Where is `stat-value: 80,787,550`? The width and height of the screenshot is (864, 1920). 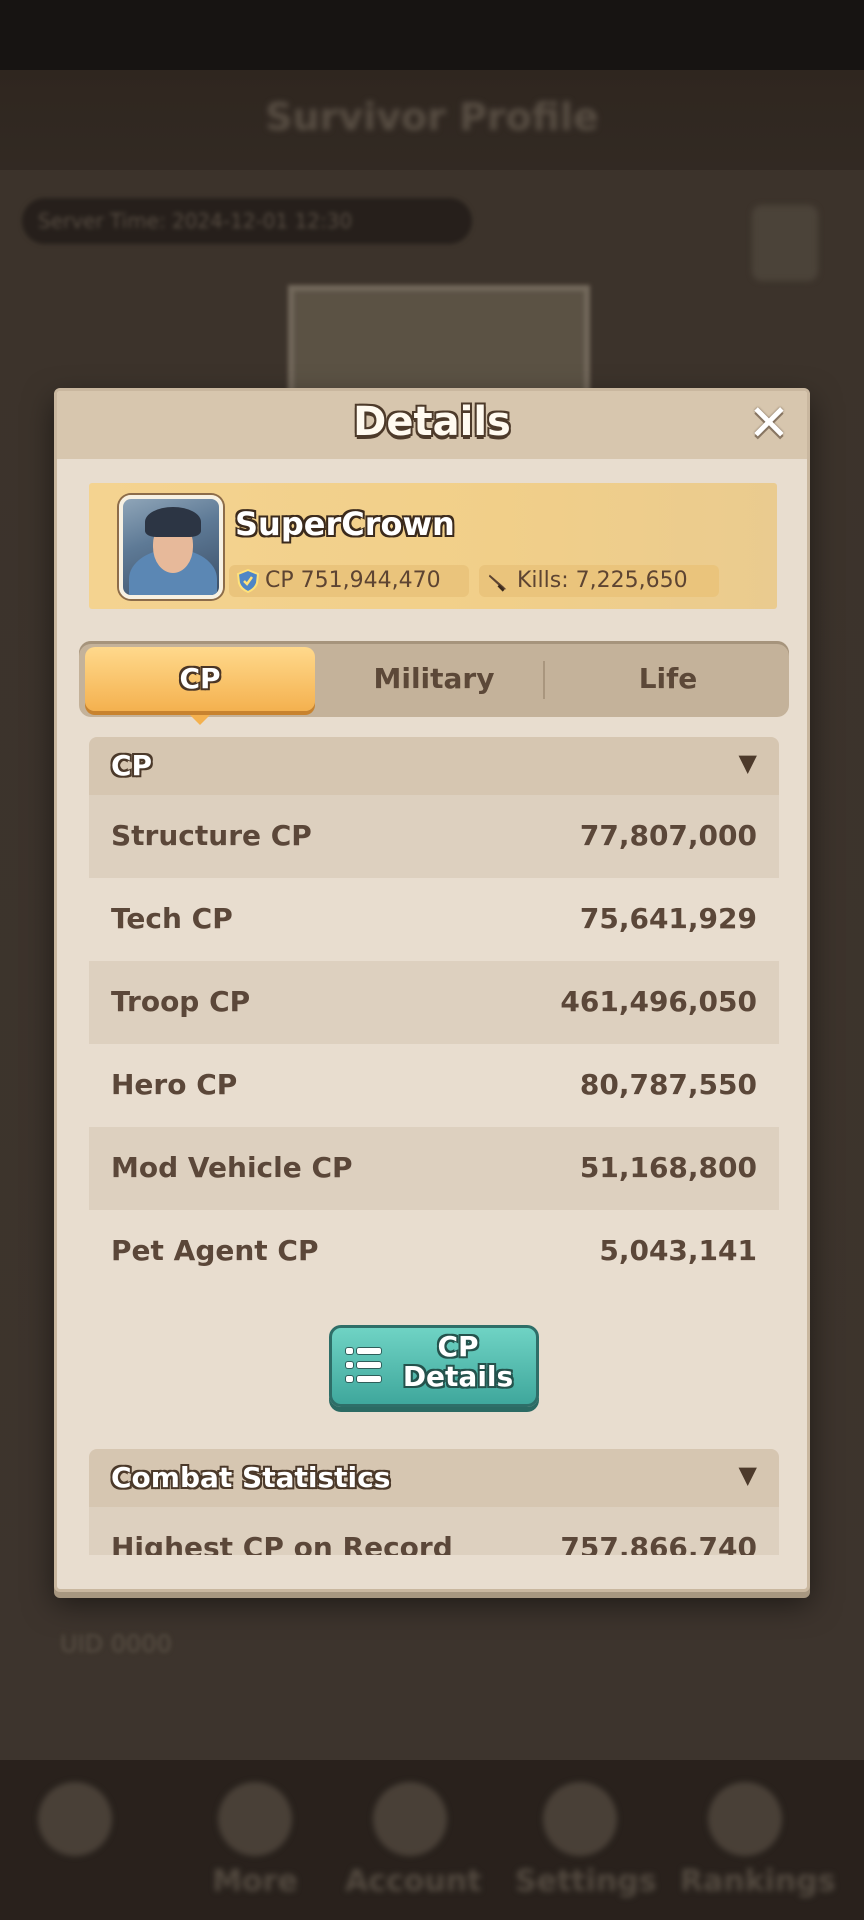
stat-value: 80,787,550 is located at coordinates (668, 1084).